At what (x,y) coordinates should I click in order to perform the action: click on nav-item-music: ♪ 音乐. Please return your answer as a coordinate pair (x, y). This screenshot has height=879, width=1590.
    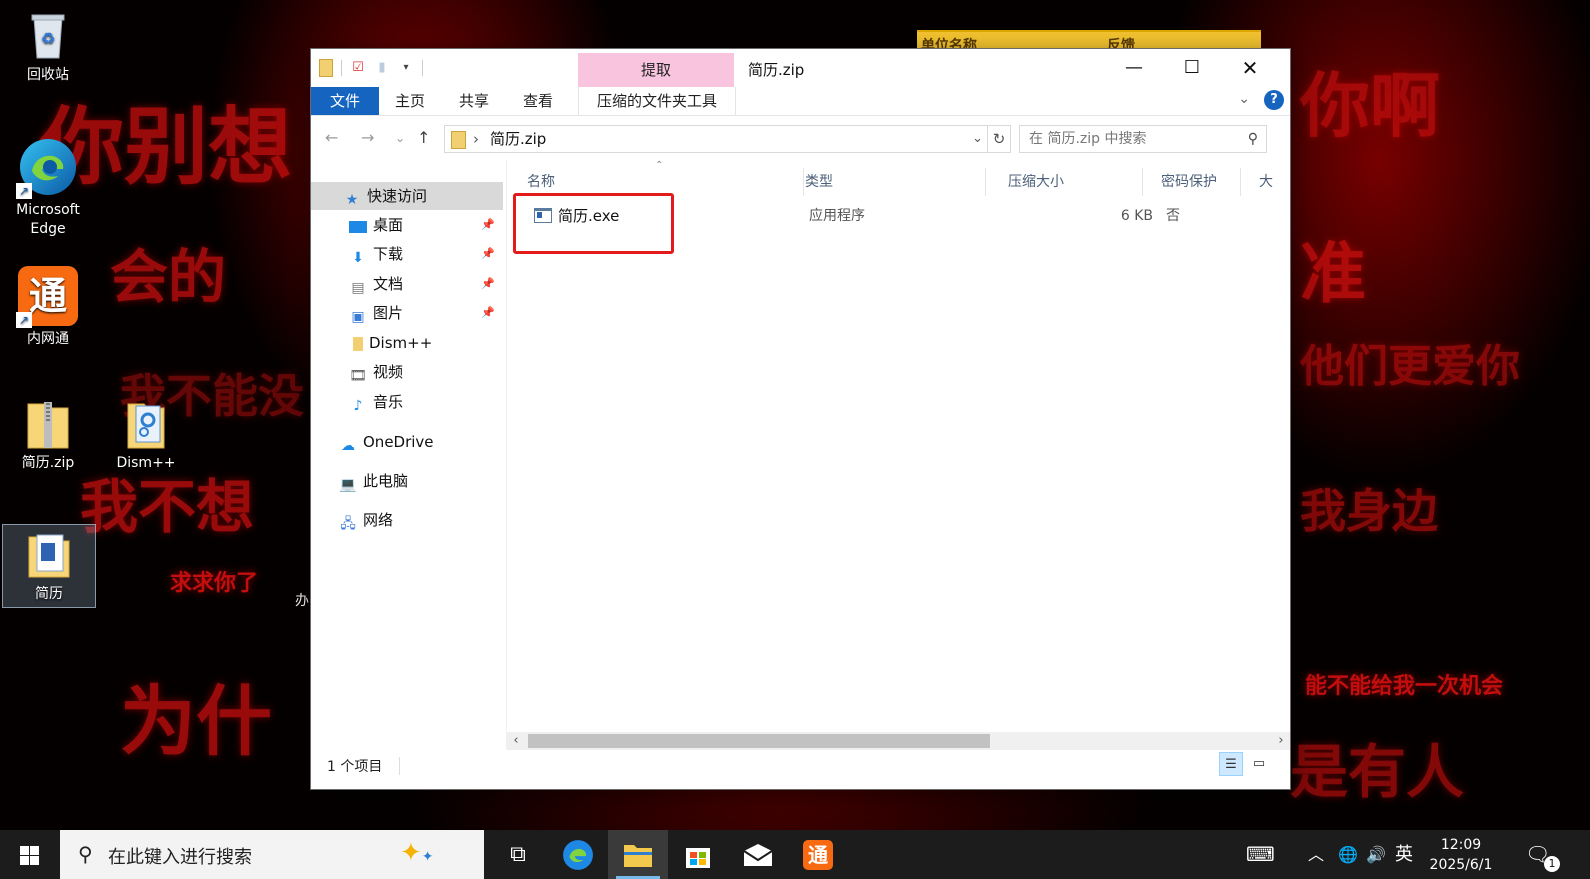
    Looking at the image, I should click on (426, 402).